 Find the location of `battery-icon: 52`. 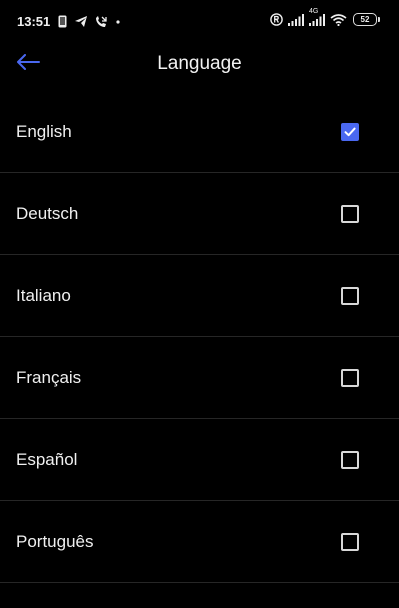

battery-icon: 52 is located at coordinates (366, 19).